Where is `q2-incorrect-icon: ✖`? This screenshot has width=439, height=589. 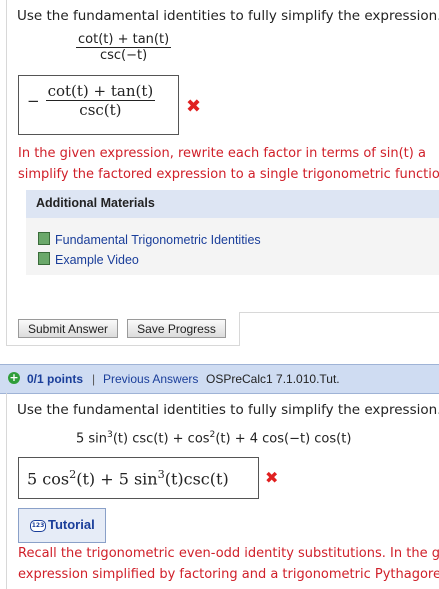 q2-incorrect-icon: ✖ is located at coordinates (272, 477).